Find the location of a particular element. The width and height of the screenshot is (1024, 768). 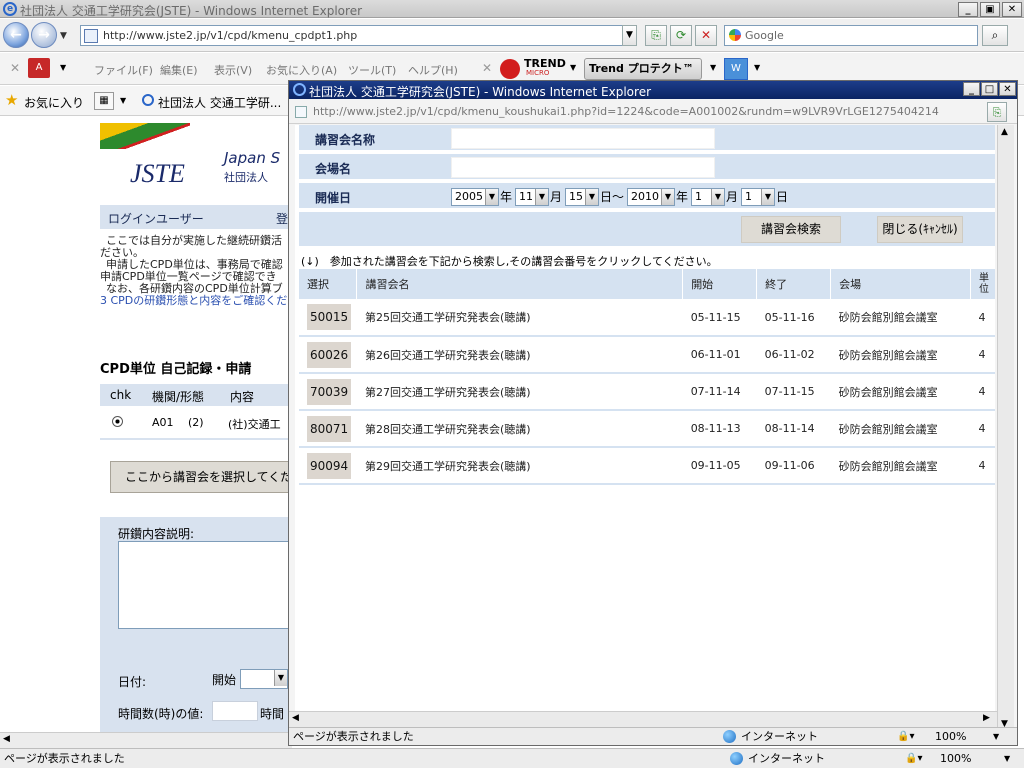

favorites-label: お気に入り is located at coordinates (54, 102).